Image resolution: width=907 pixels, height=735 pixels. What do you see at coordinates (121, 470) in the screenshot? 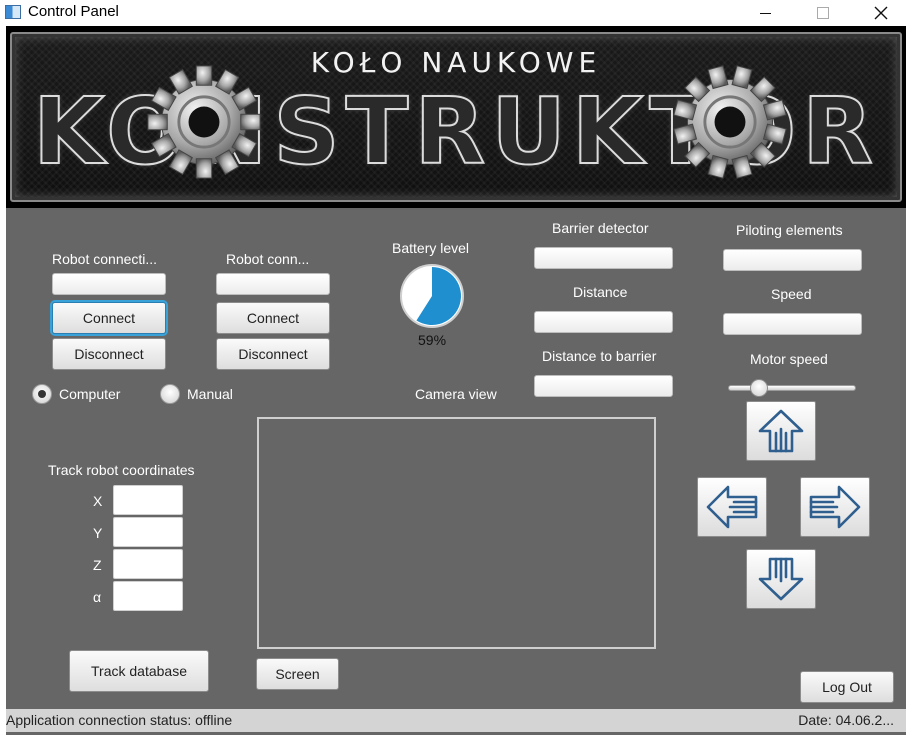
I see `track-coordinates-label: Track robot coordinates` at bounding box center [121, 470].